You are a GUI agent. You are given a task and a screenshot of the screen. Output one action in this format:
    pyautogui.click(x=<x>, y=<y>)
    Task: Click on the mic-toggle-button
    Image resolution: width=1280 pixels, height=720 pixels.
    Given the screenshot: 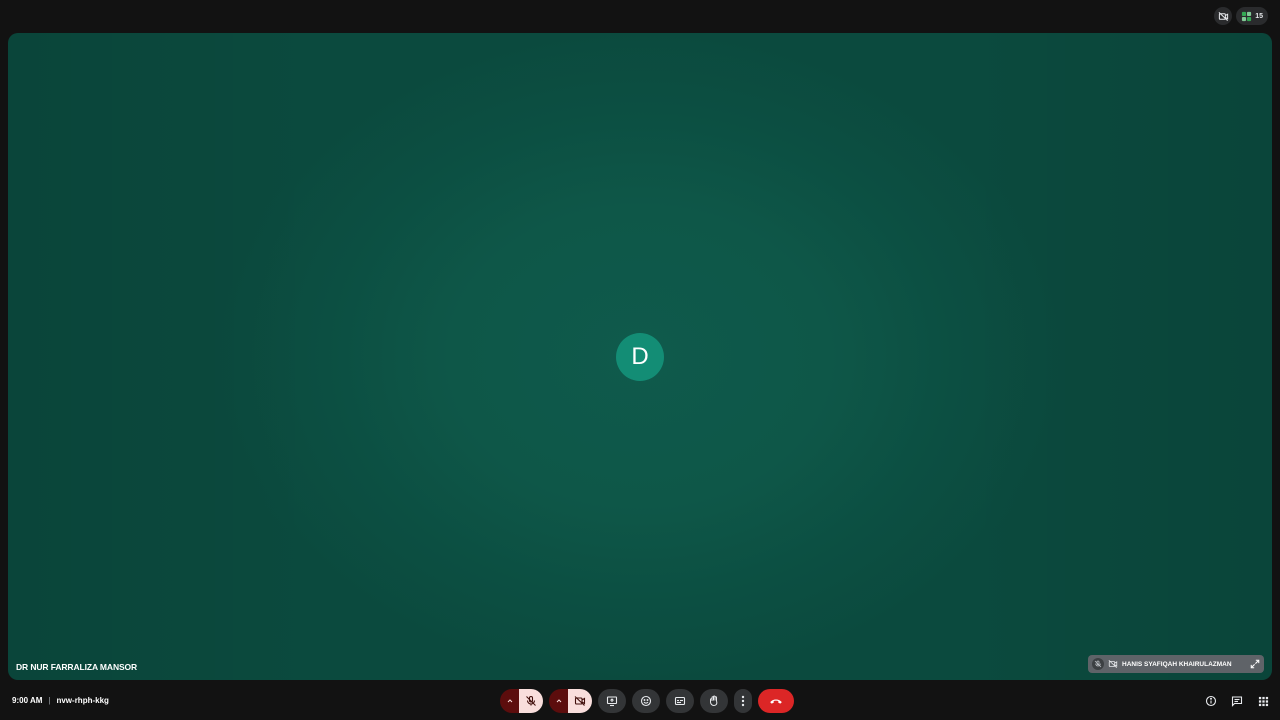 What is the action you would take?
    pyautogui.click(x=531, y=701)
    